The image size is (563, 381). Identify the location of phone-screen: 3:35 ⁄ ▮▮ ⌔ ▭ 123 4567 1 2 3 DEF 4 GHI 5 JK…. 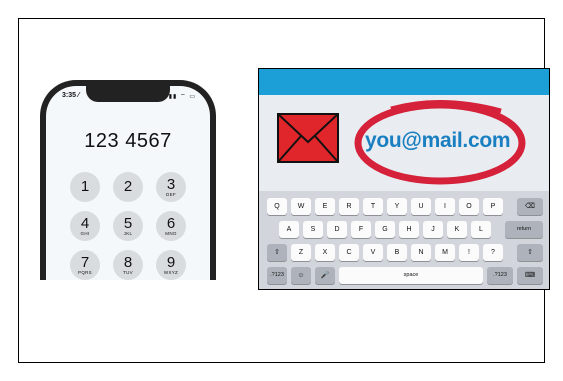
(128, 183).